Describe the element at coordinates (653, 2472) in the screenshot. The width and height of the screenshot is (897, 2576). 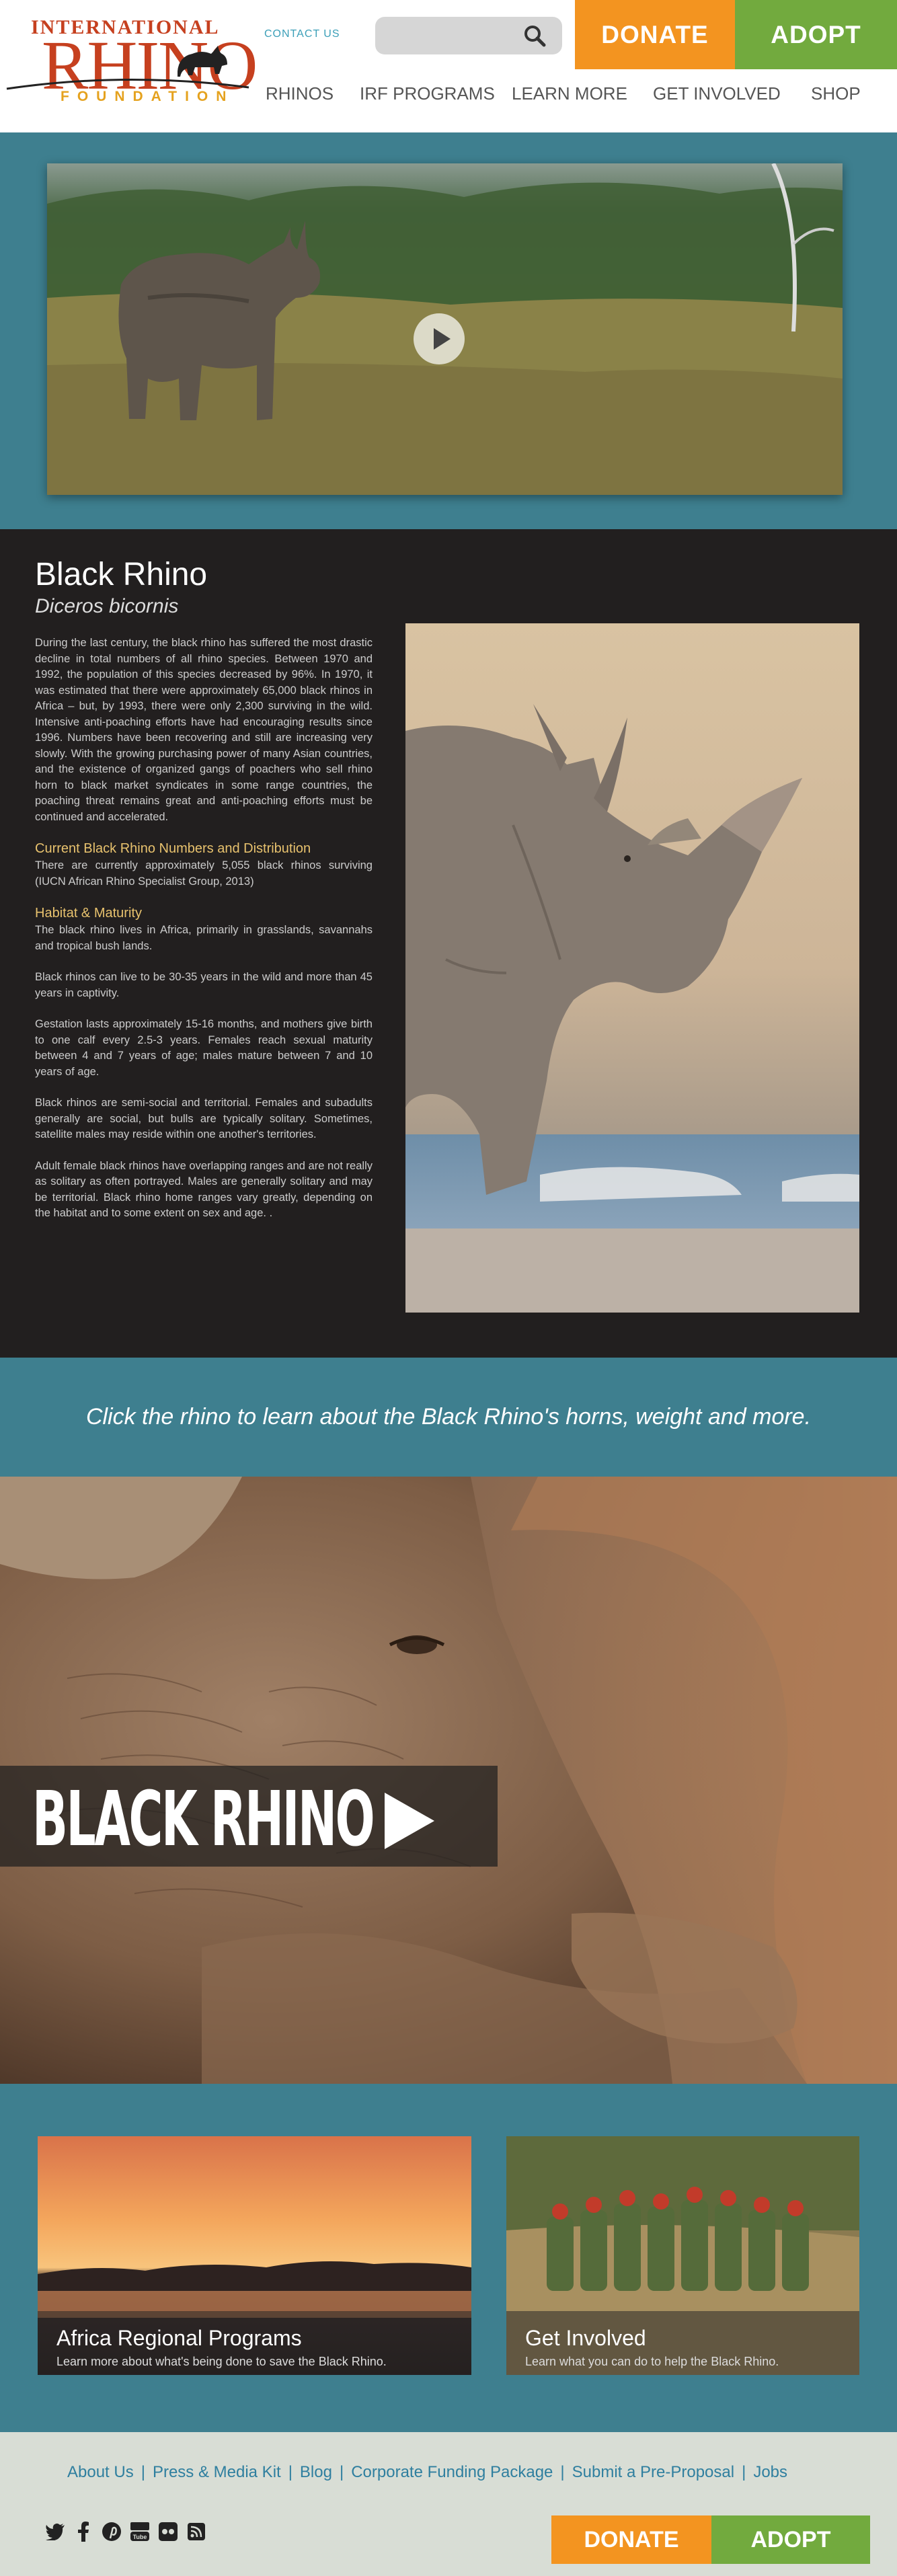
I see `footer-link-pre-proposal: Submit a Pre-Proposal` at that location.